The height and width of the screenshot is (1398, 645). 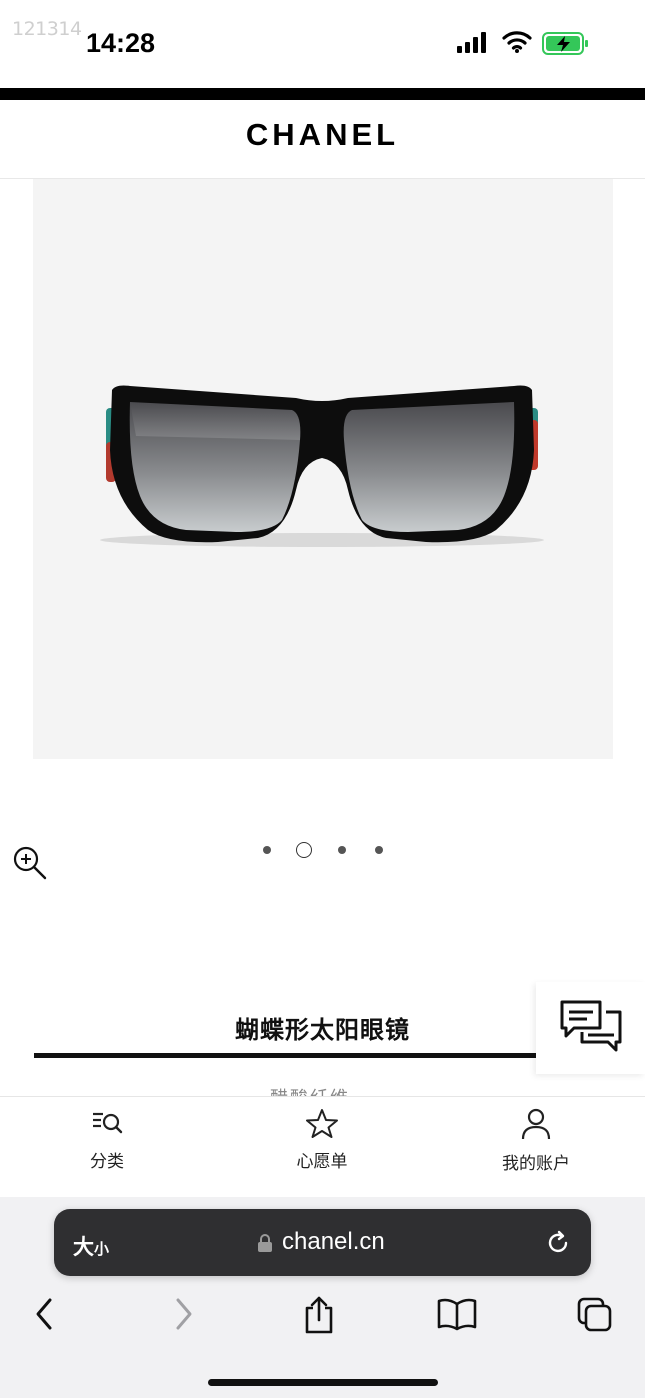 I want to click on home-indicator, so click(x=323, y=1382).